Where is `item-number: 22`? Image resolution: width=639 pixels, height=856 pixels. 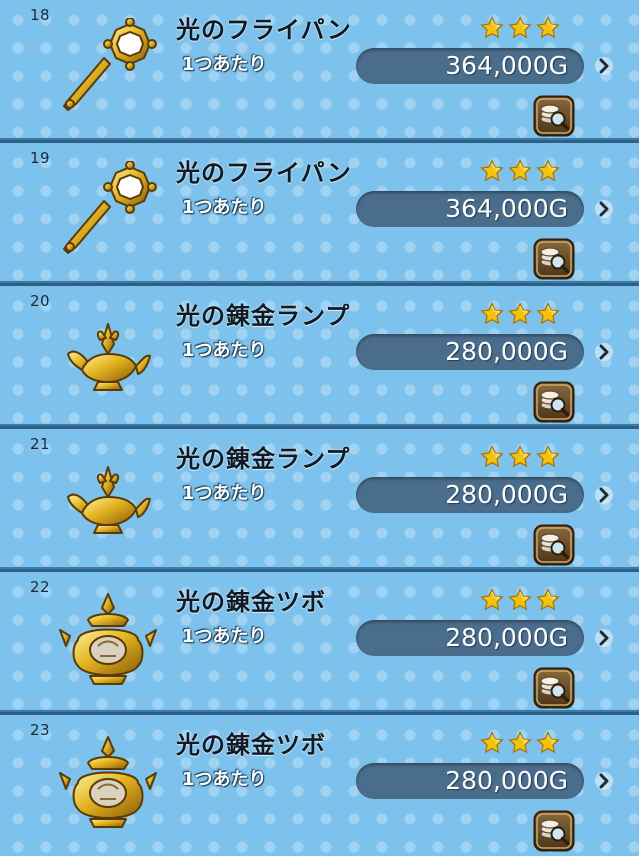
item-number: 22 is located at coordinates (40, 587).